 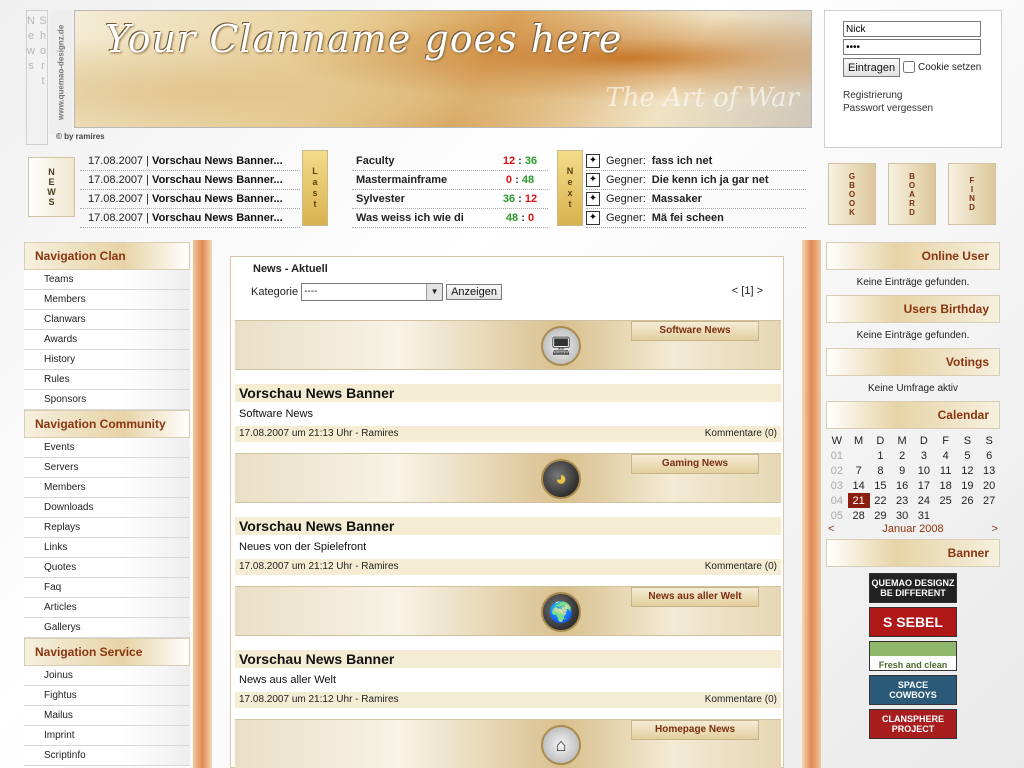 What do you see at coordinates (902, 515) in the screenshot?
I see `calendar-day: 30` at bounding box center [902, 515].